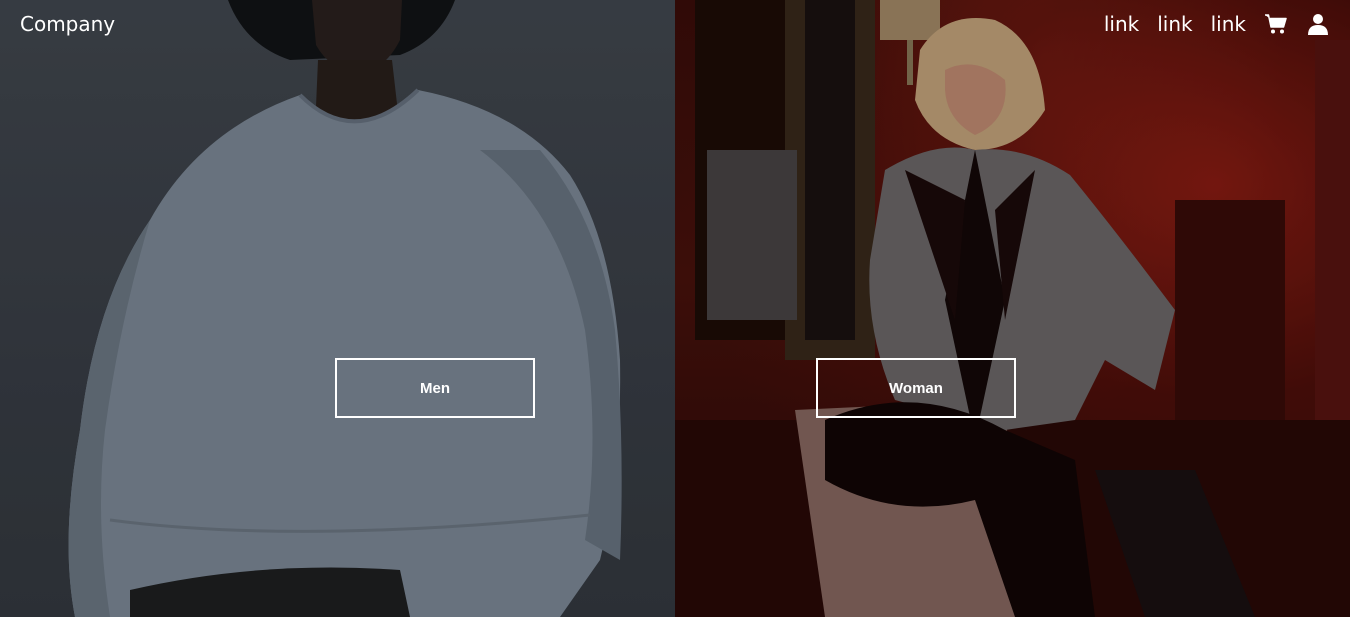  What do you see at coordinates (435, 388) in the screenshot?
I see `men-button: Men` at bounding box center [435, 388].